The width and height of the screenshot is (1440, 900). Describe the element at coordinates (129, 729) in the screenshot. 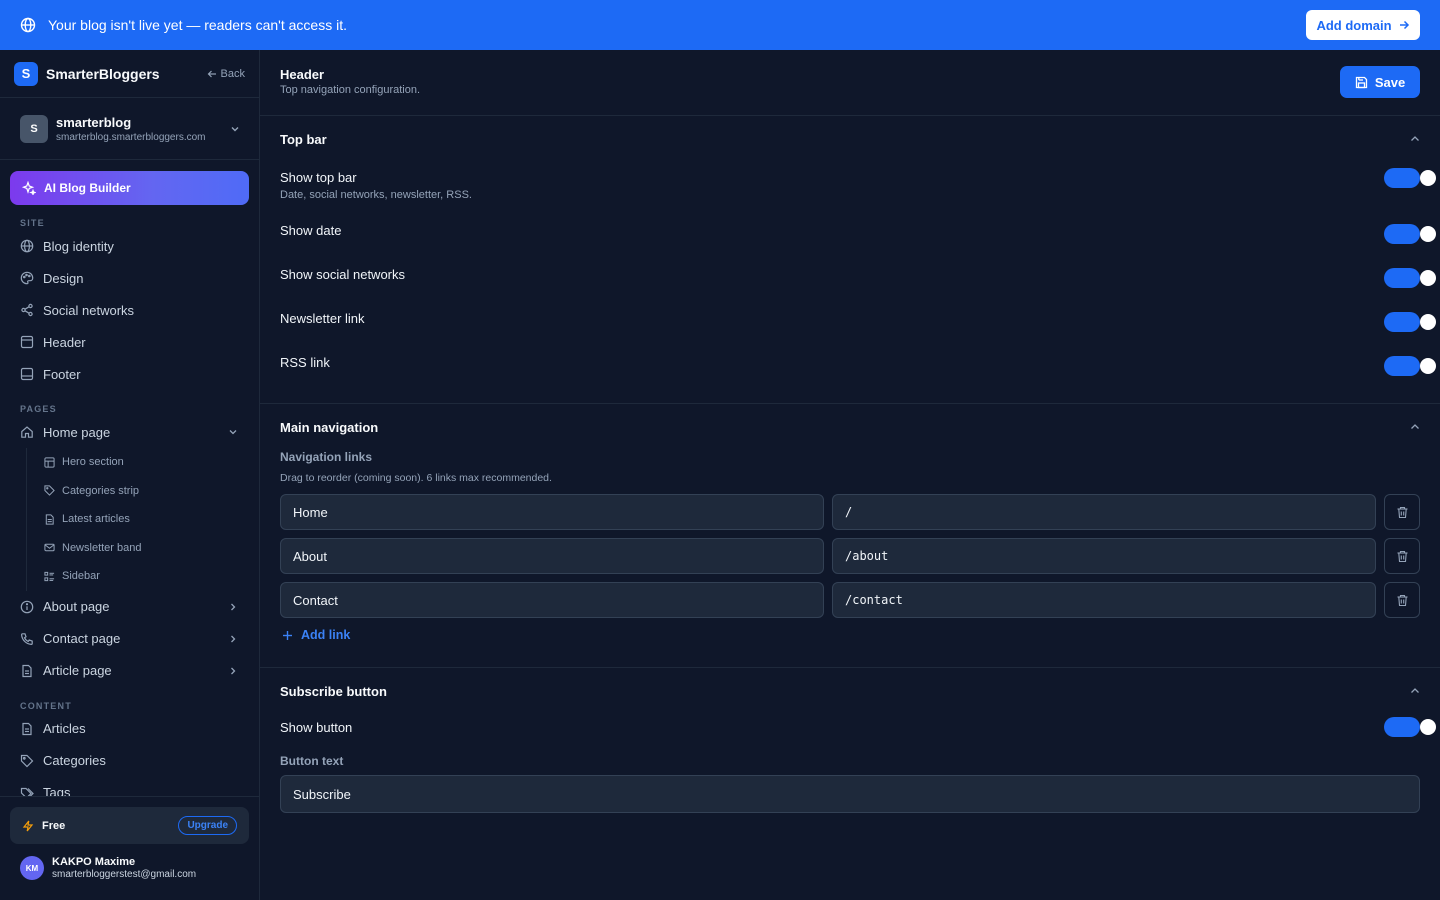

I see `sidebar-item-articles: Articles` at that location.